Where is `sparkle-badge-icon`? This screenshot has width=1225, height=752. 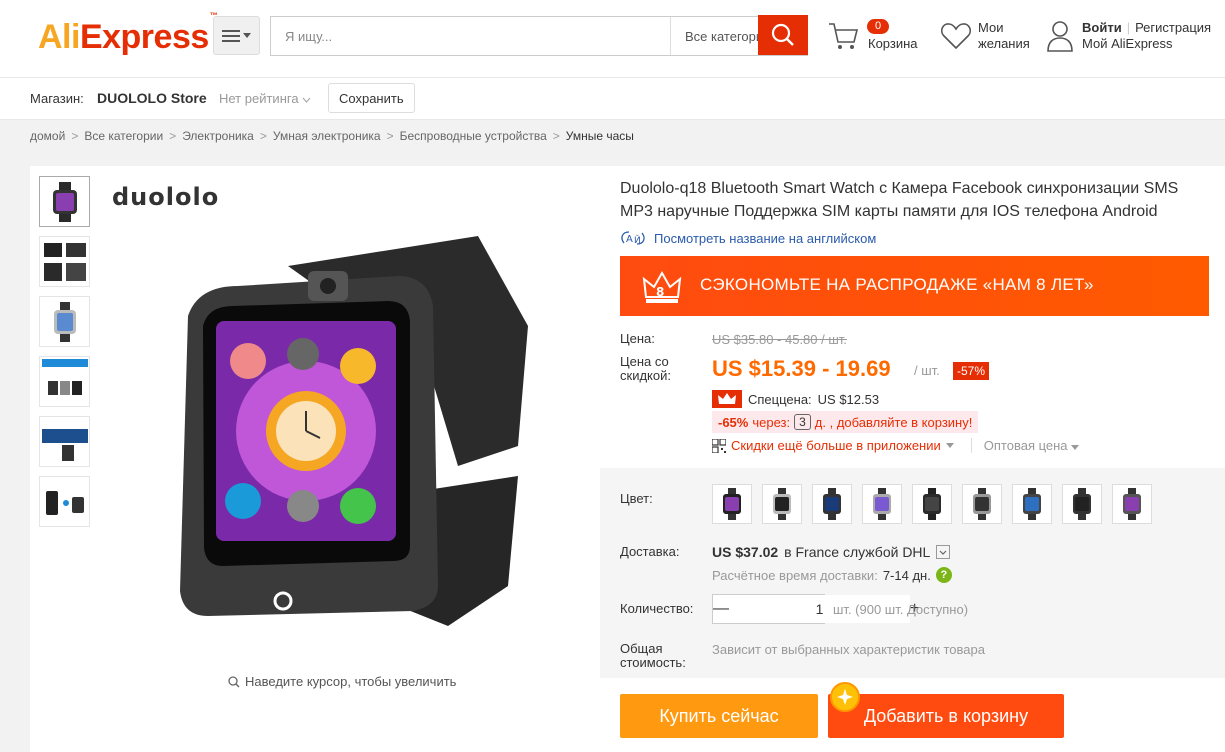 sparkle-badge-icon is located at coordinates (845, 697).